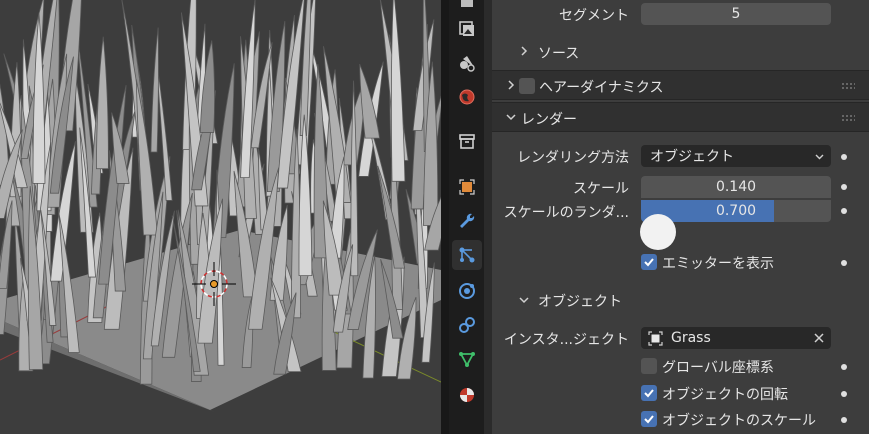 The height and width of the screenshot is (434, 869). I want to click on global-coords-row: グローバル座標系, so click(680, 366).